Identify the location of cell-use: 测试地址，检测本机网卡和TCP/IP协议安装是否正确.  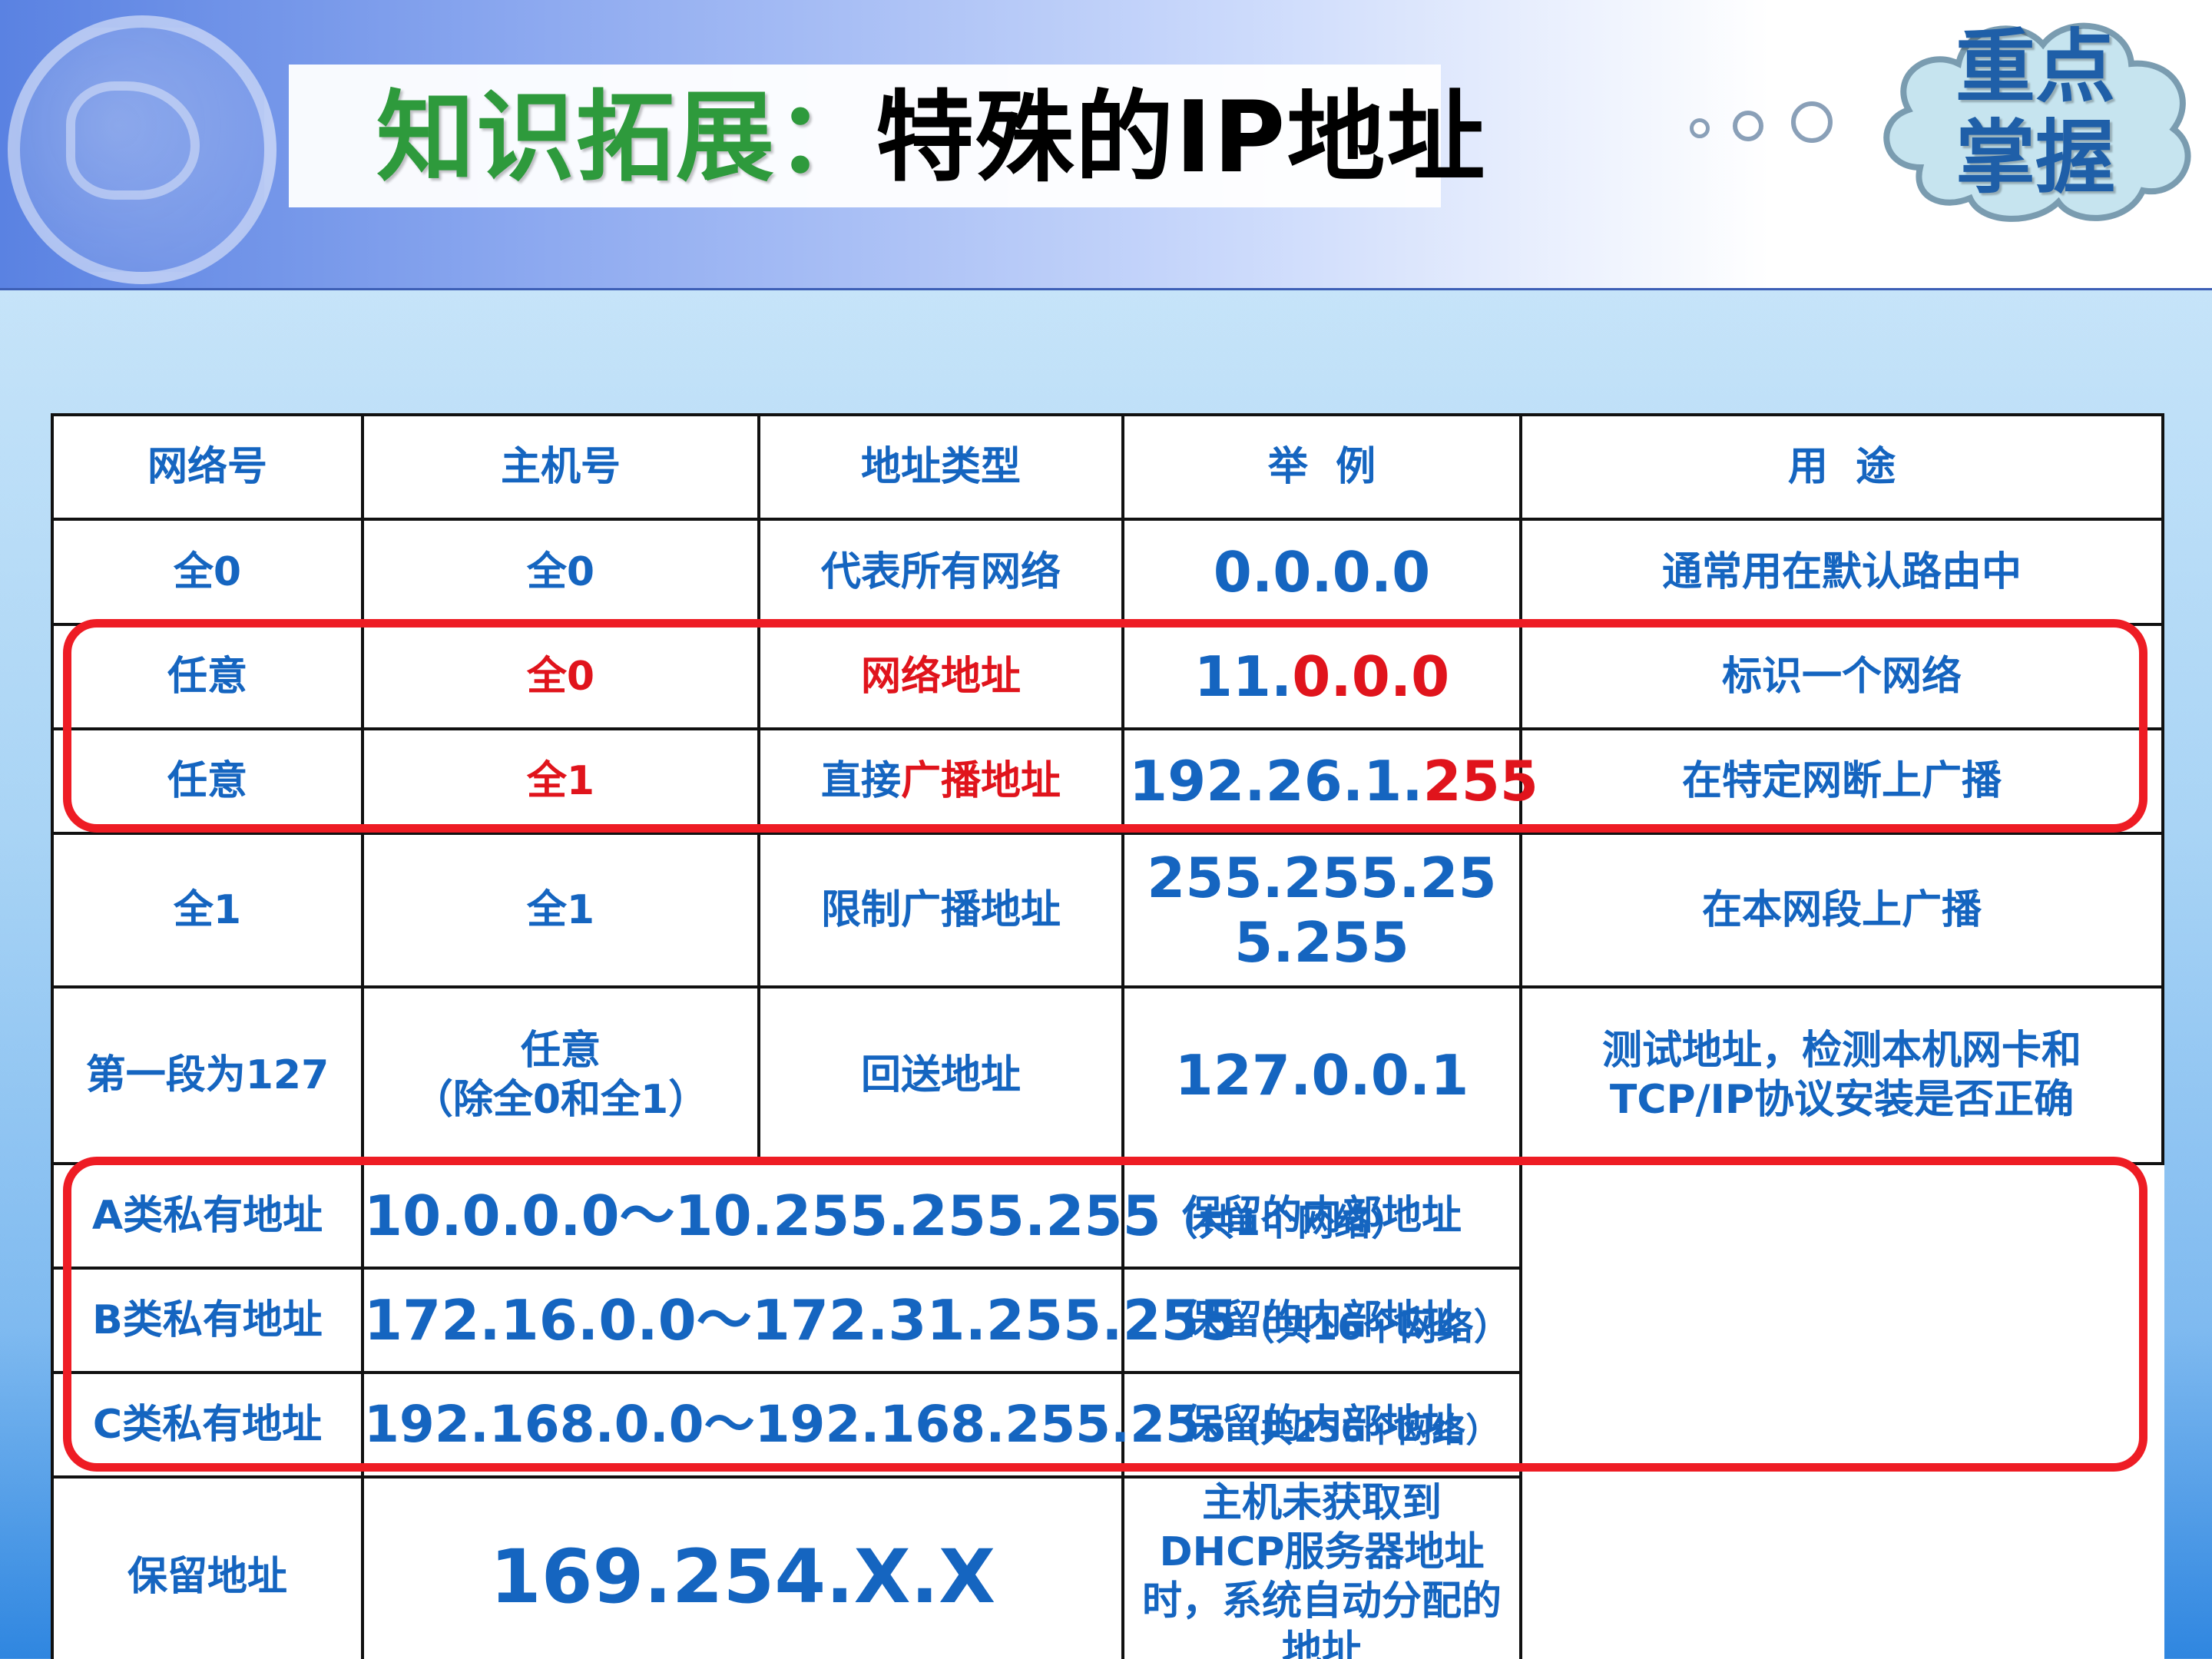
(1842, 1075).